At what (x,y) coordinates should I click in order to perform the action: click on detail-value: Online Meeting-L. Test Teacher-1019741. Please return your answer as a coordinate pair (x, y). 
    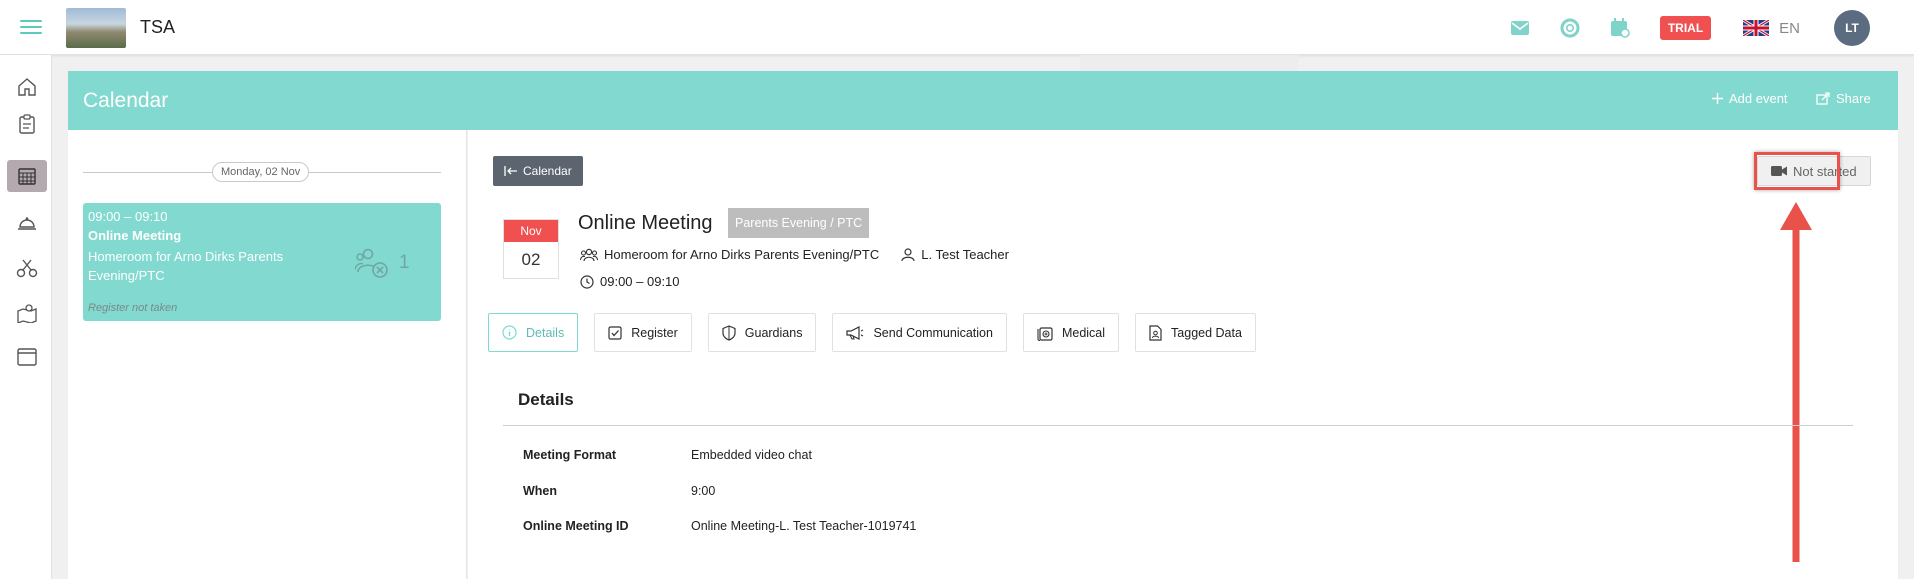
    Looking at the image, I should click on (804, 526).